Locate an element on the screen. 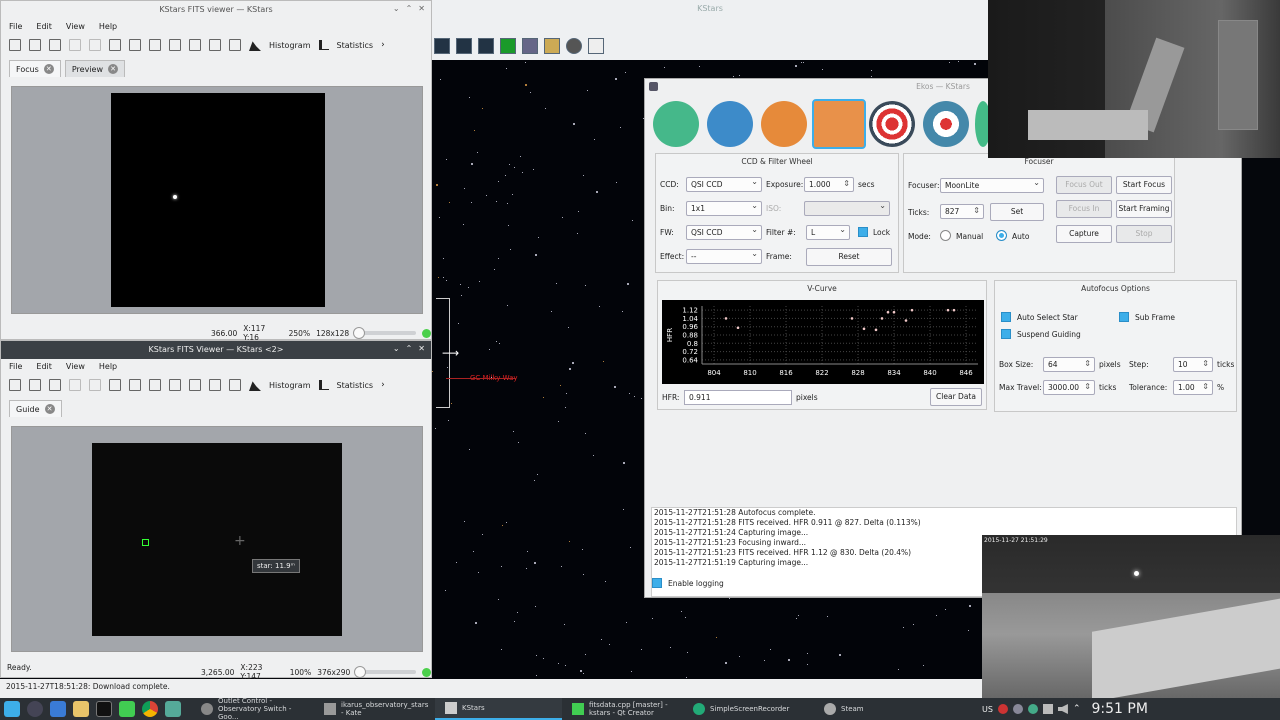 The image size is (1280, 720). minimize-icon: ⌄ is located at coordinates (396, 348).